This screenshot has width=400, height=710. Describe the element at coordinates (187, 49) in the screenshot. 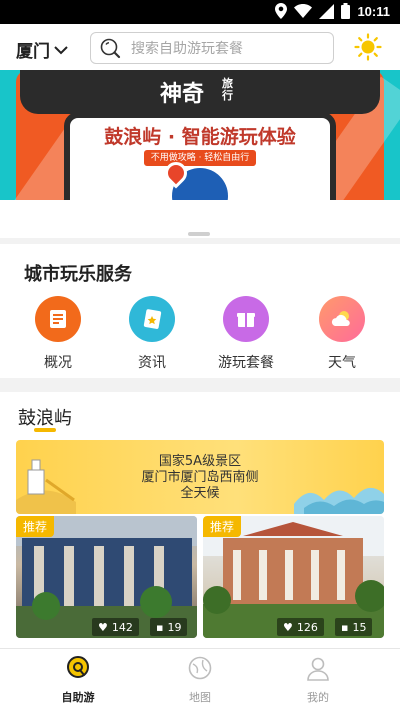

I see `search-placeholder: 搜索自助游玩套餐` at that location.